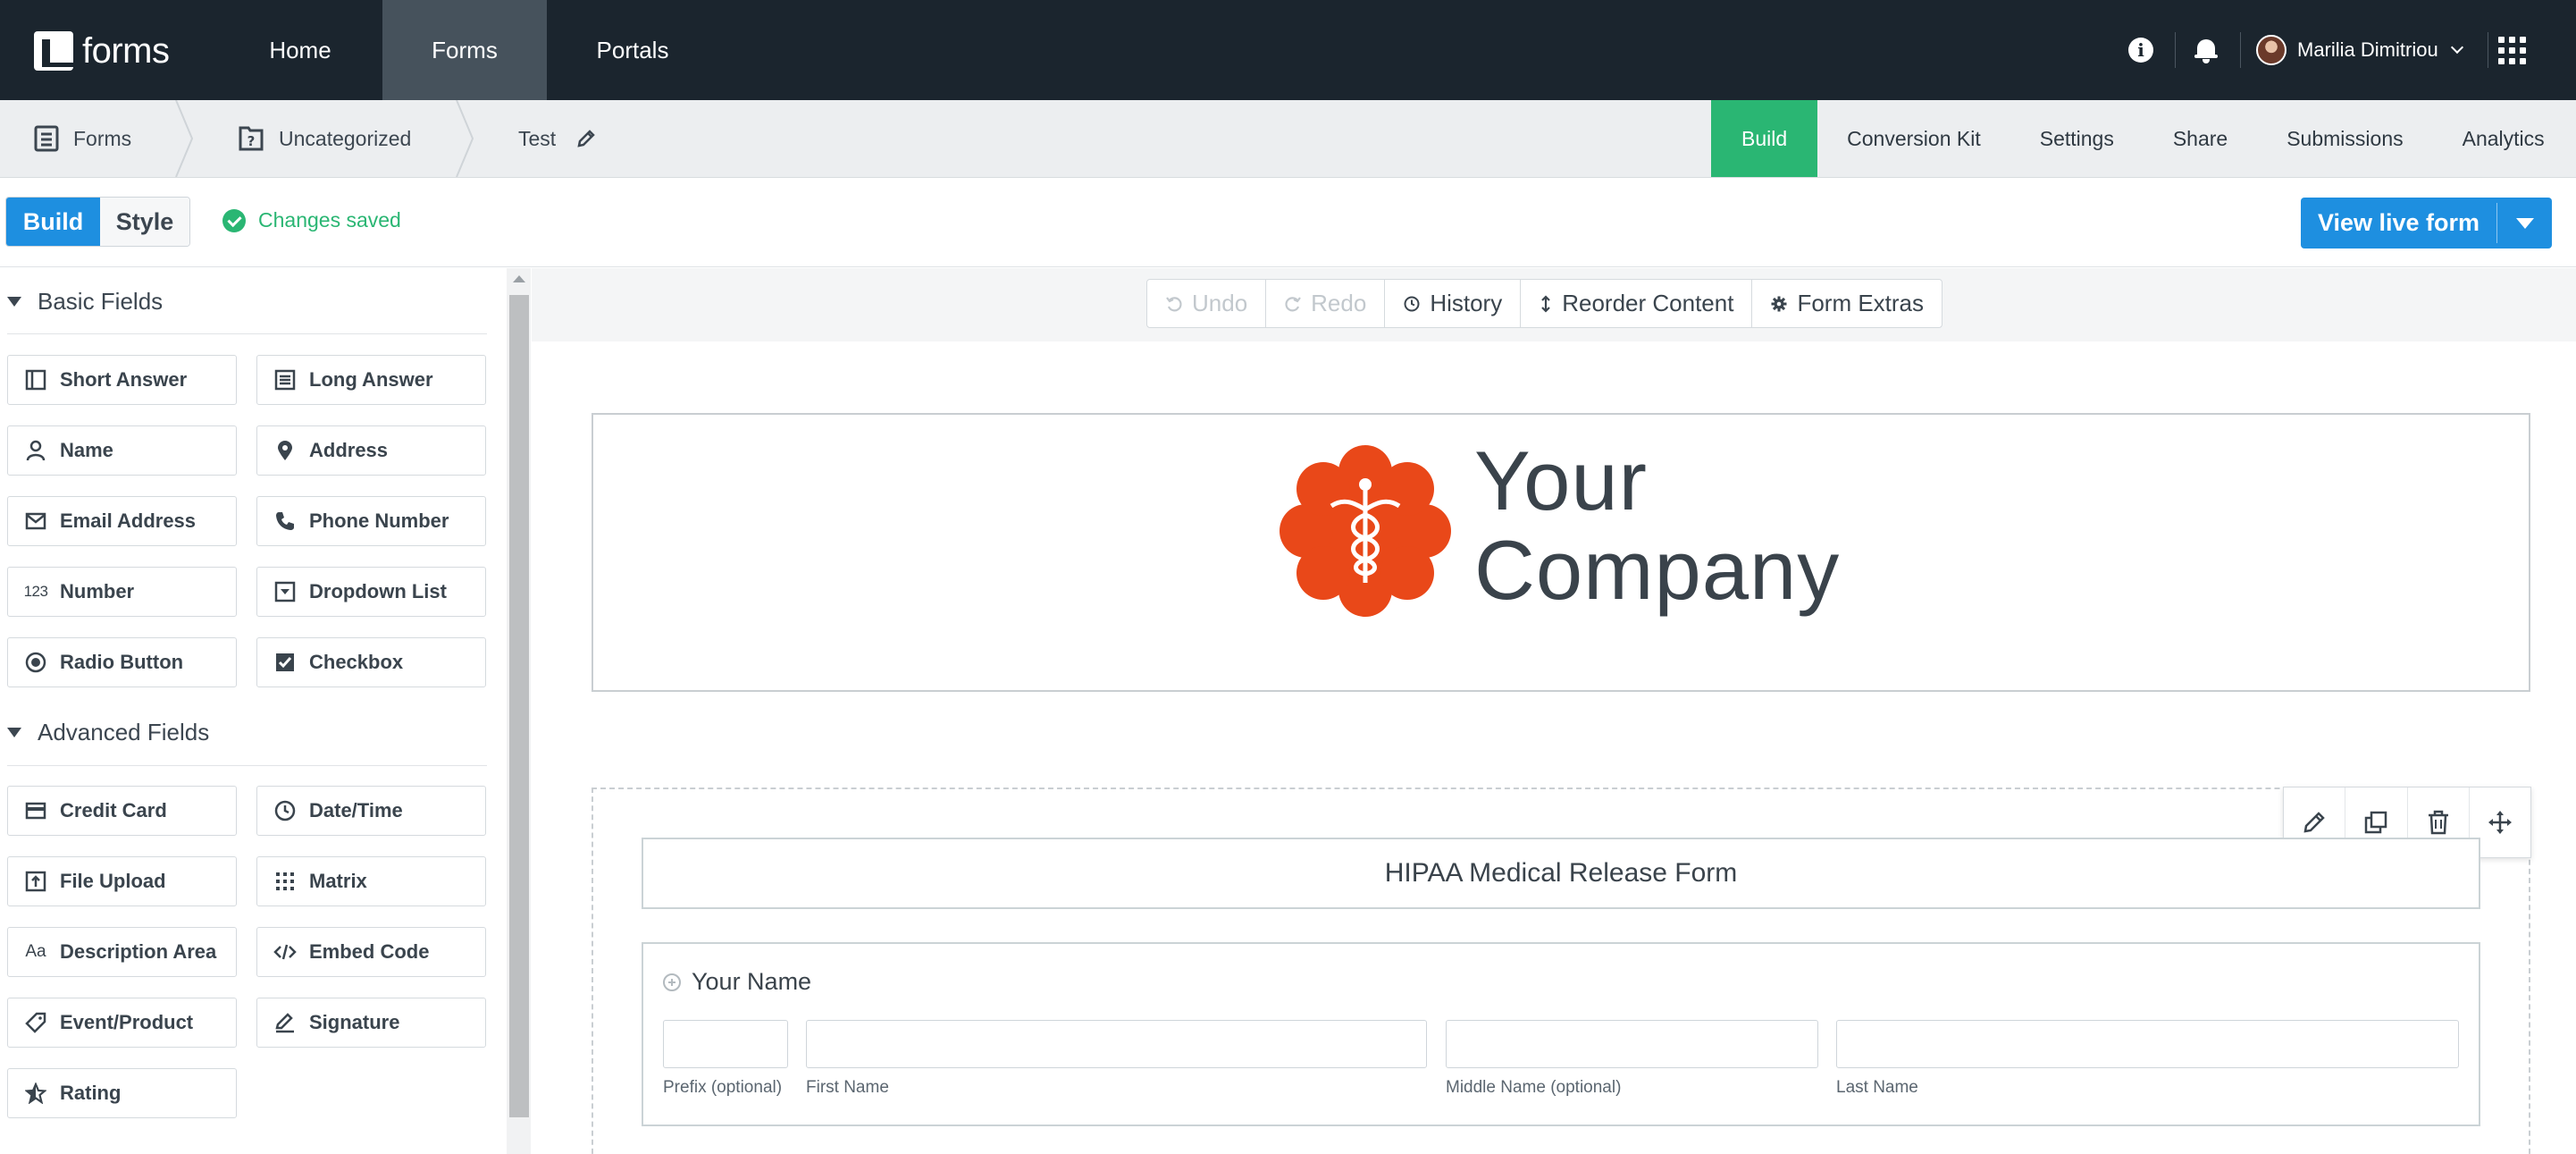 The width and height of the screenshot is (2576, 1154). What do you see at coordinates (464, 50) in the screenshot?
I see `nav-forms: Forms` at bounding box center [464, 50].